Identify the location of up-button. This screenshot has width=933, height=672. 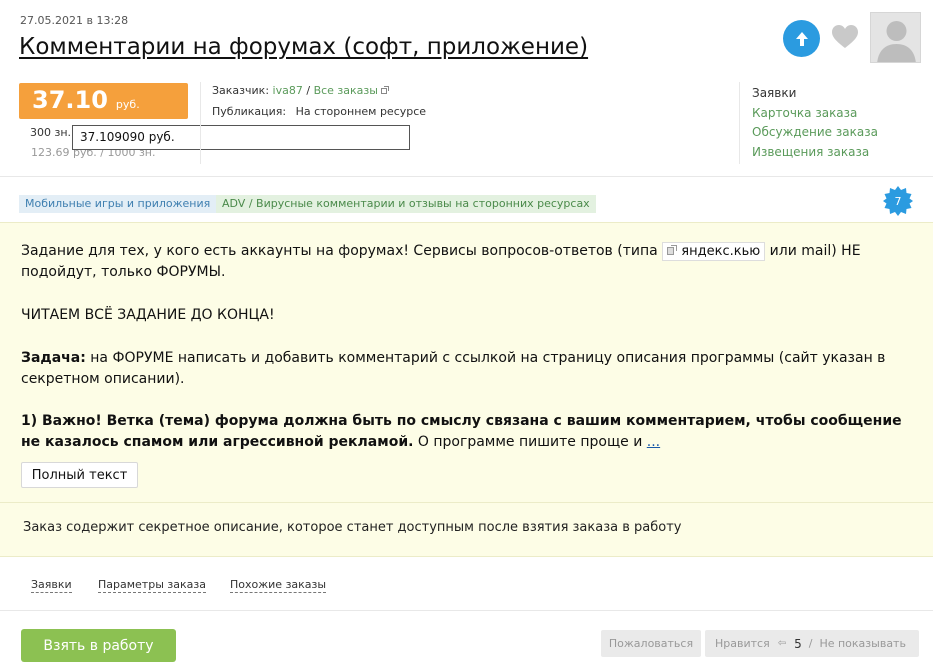
(801, 38).